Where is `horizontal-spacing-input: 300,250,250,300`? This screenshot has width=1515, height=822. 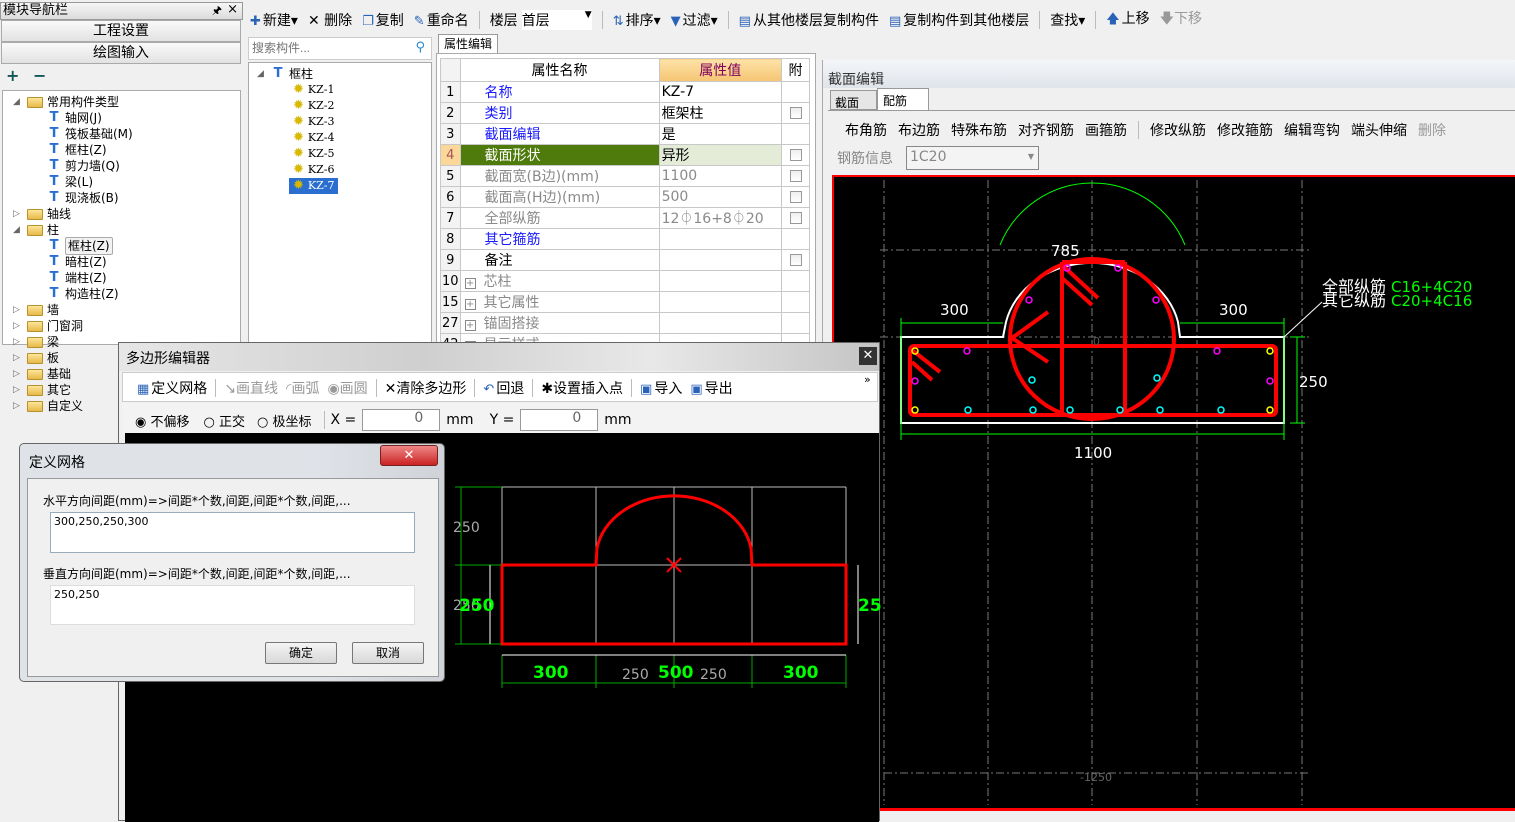
horizontal-spacing-input: 300,250,250,300 is located at coordinates (232, 532).